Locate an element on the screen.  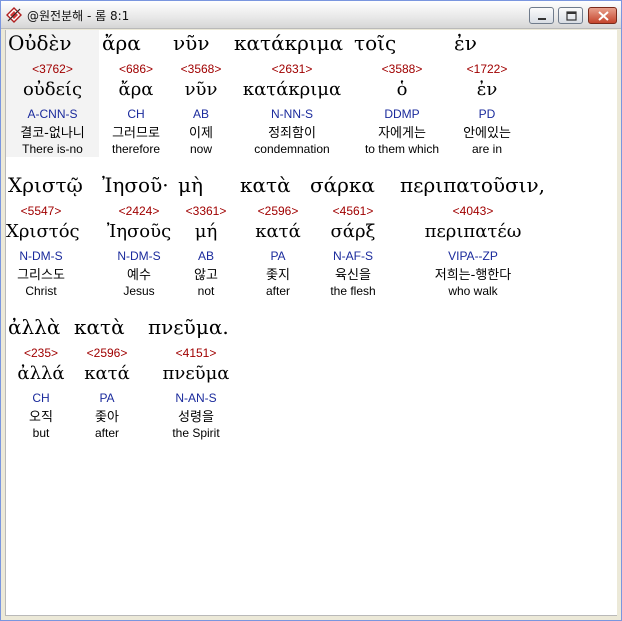
close-icon is located at coordinates (603, 16).